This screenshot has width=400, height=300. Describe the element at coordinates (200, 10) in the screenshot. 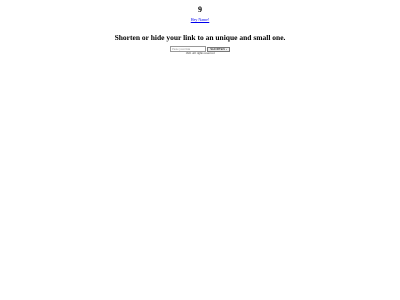

I see `site-logo: 9` at that location.